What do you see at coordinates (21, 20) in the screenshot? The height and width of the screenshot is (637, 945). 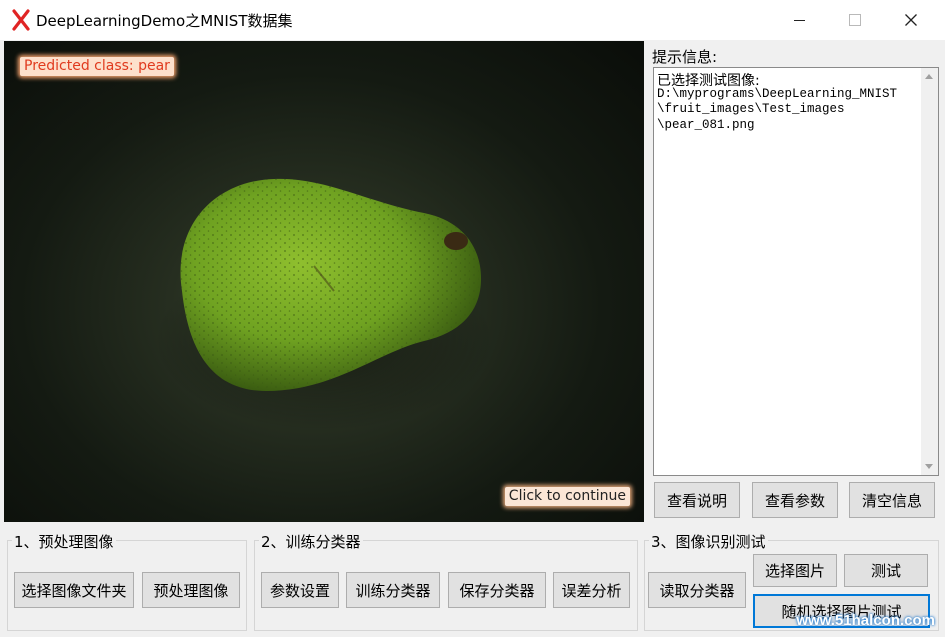 I see `app-x-icon` at bounding box center [21, 20].